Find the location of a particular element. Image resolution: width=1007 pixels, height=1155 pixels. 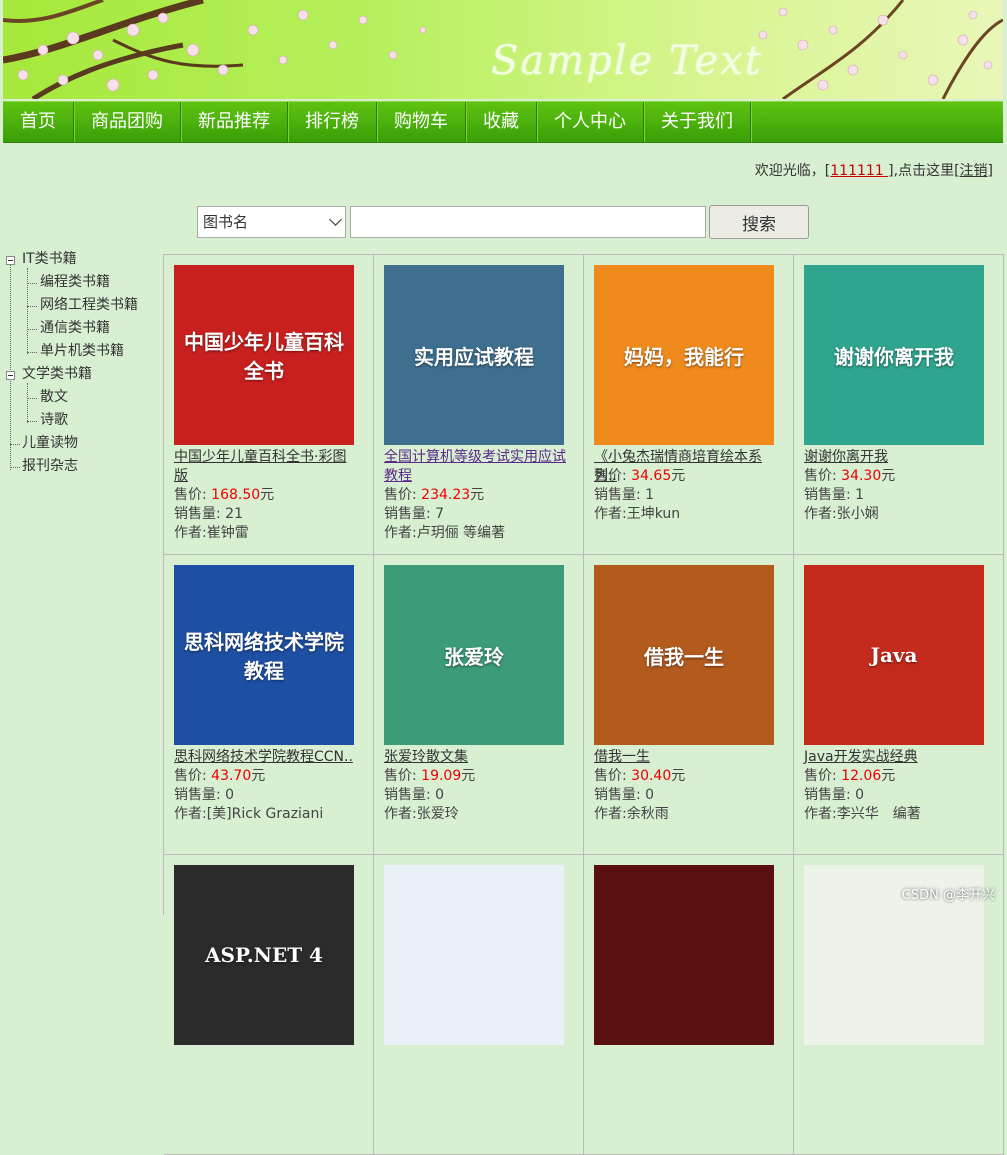

nav-favorites: 收藏 is located at coordinates (501, 122).